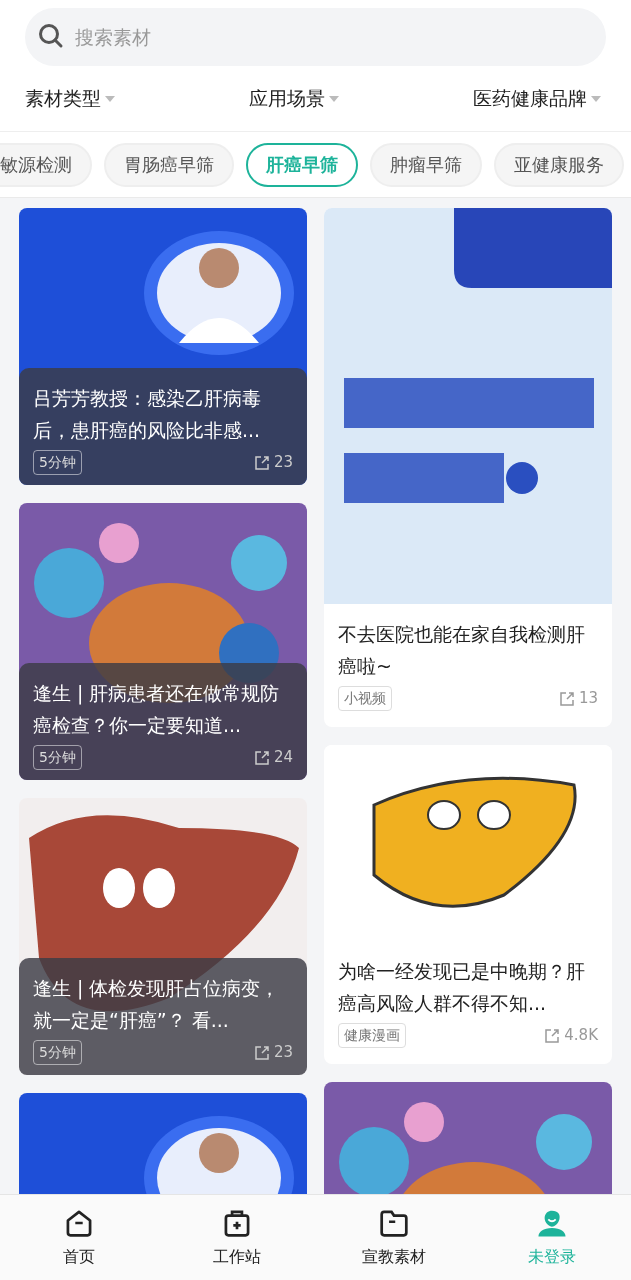  What do you see at coordinates (79, 1237) in the screenshot?
I see `tab-bar-item: 首页` at bounding box center [79, 1237].